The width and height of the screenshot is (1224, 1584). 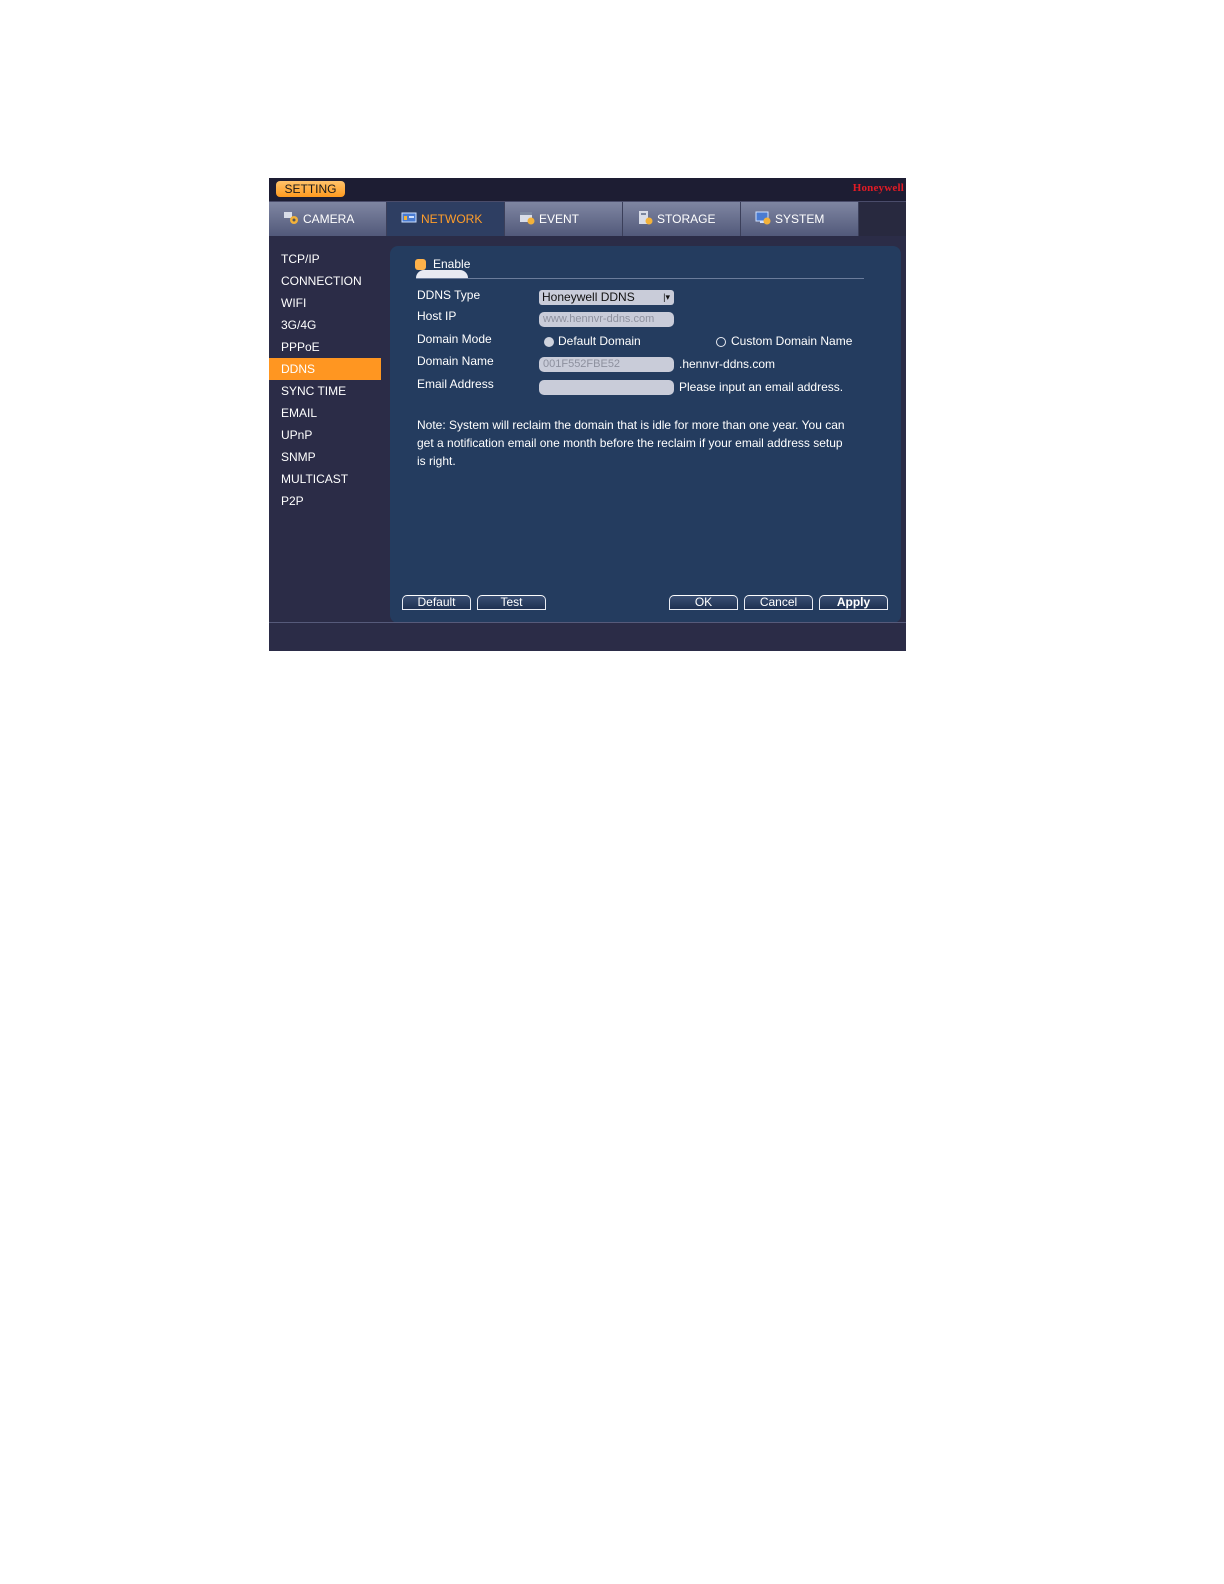 I want to click on tab-system: SYSTEM, so click(x=800, y=219).